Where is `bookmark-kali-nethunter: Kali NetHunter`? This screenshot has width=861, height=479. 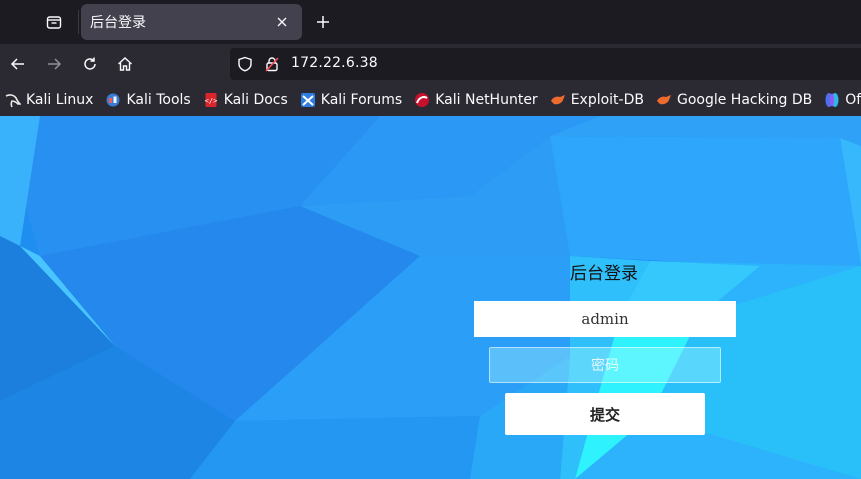 bookmark-kali-nethunter: Kali NetHunter is located at coordinates (478, 100).